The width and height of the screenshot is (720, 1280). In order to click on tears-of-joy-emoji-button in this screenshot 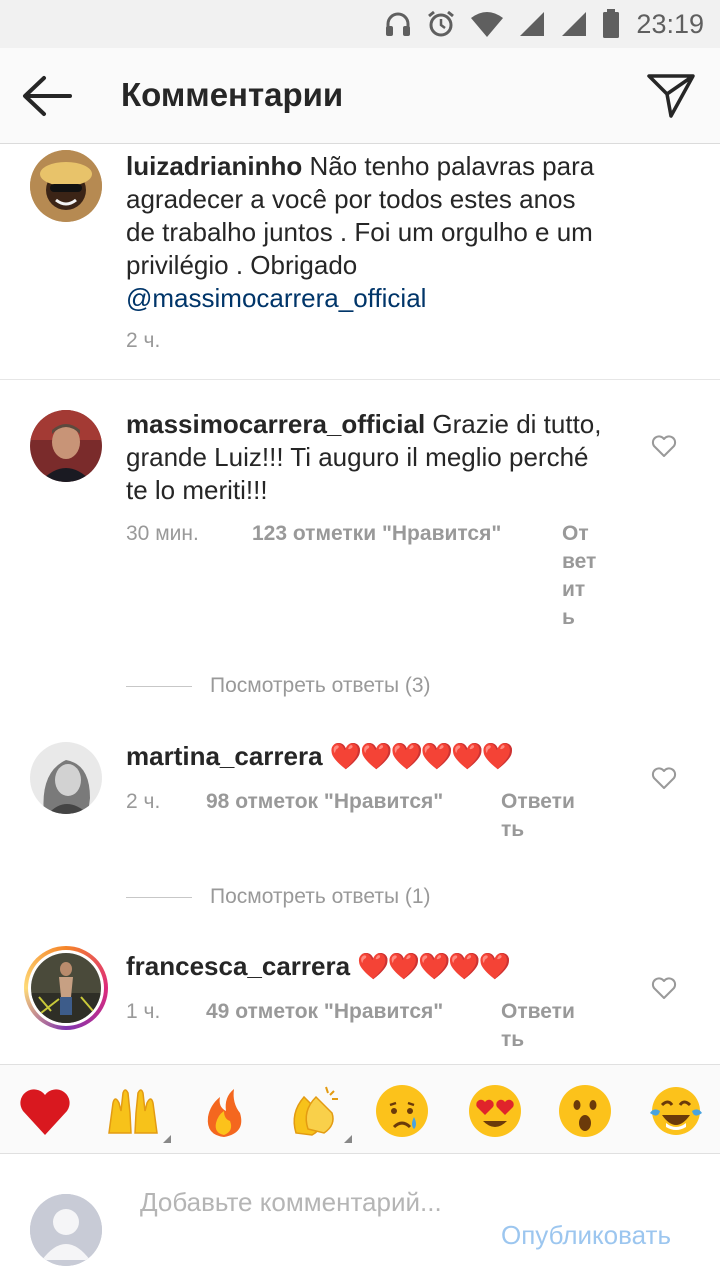, I will do `click(676, 1111)`.